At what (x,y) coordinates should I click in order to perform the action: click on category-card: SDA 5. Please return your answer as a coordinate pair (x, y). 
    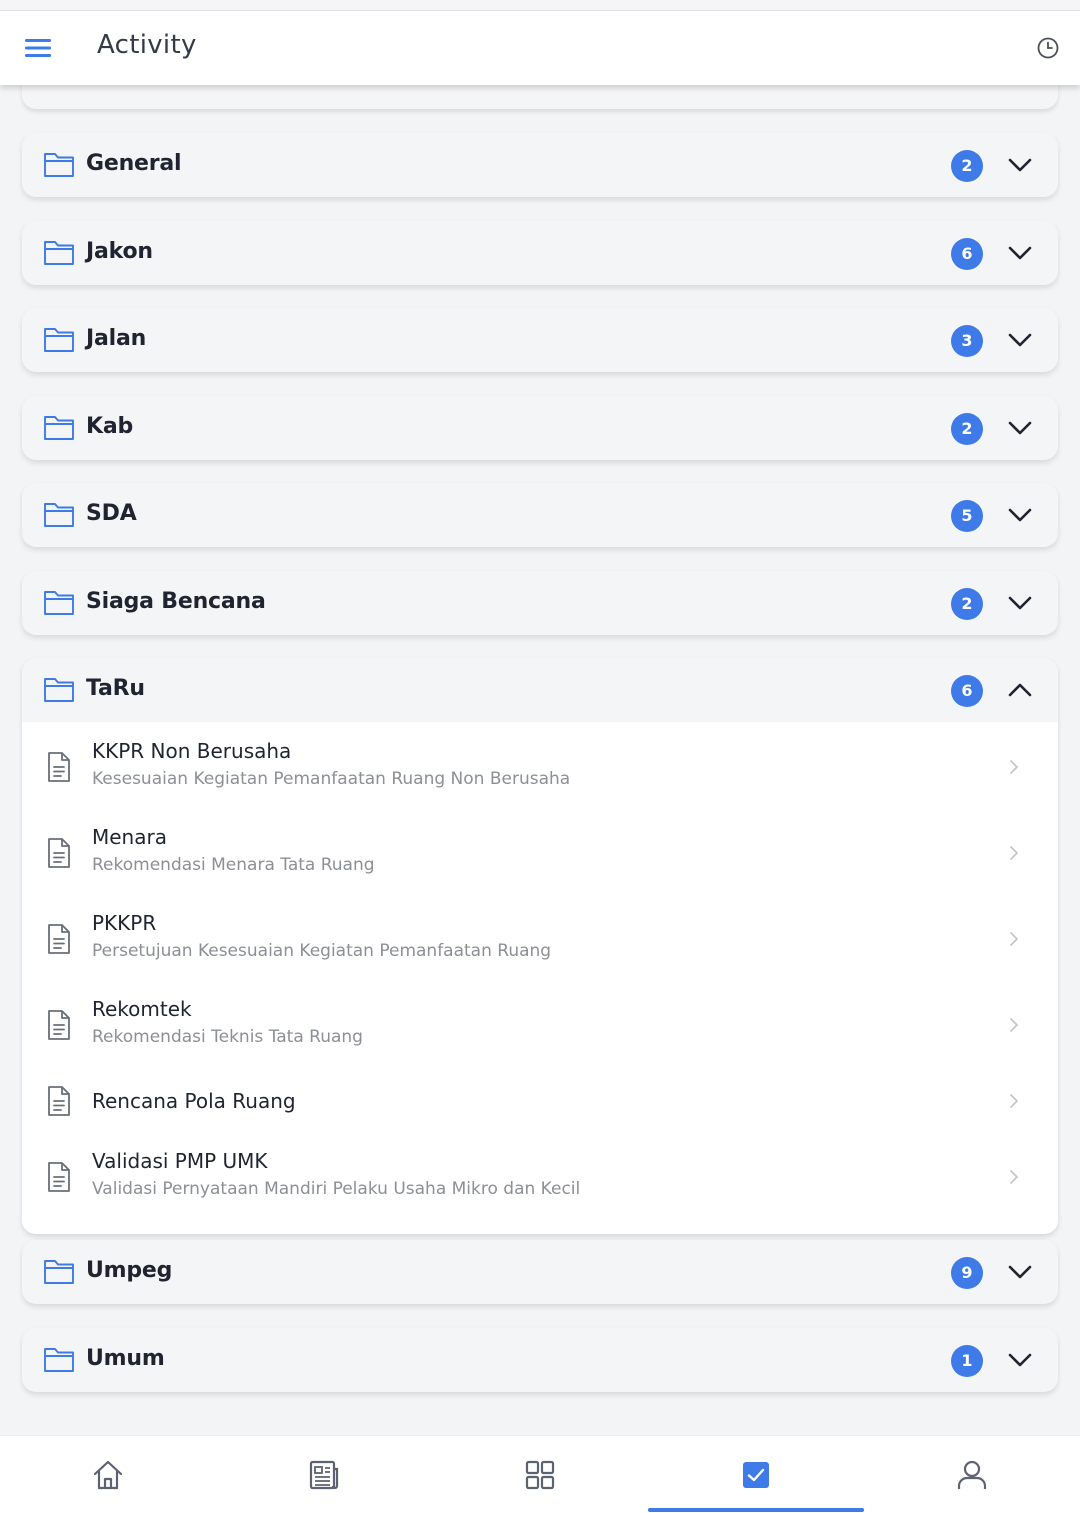
    Looking at the image, I should click on (540, 515).